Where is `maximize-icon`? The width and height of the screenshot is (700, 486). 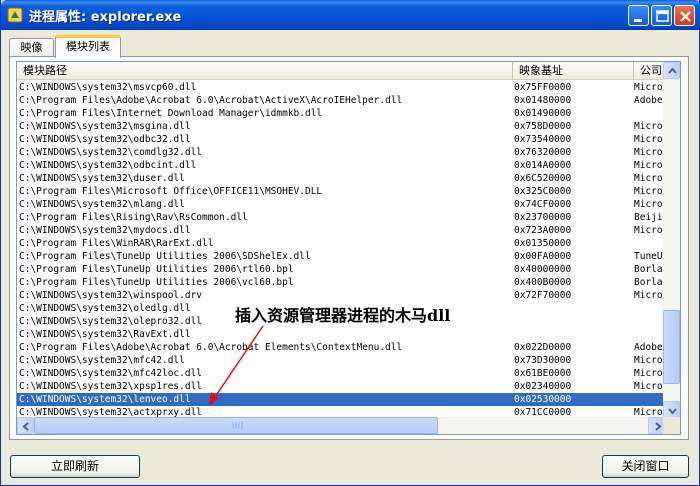 maximize-icon is located at coordinates (662, 16).